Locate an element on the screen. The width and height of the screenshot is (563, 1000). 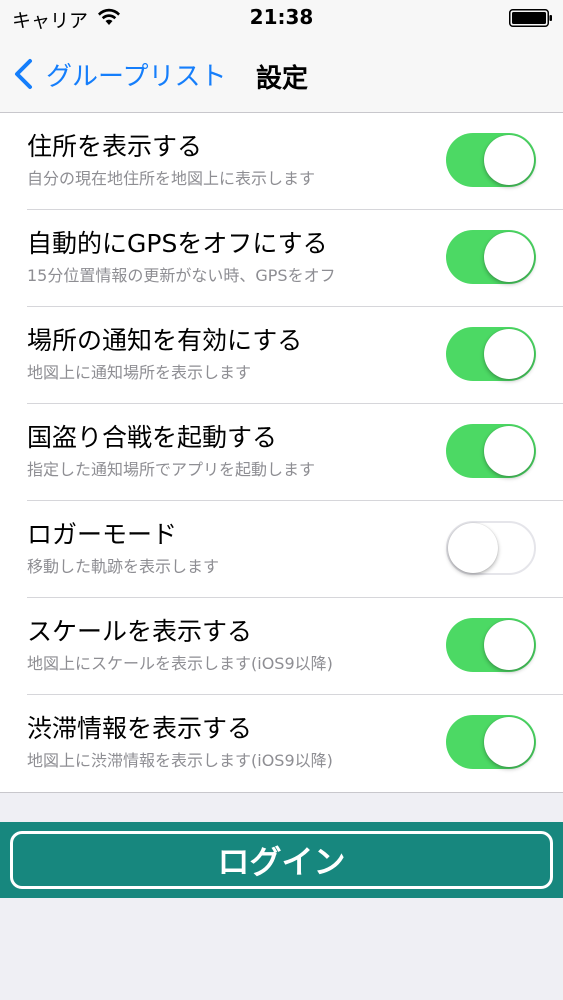
status-bar: キャリア 21:38 is located at coordinates (281, 18).